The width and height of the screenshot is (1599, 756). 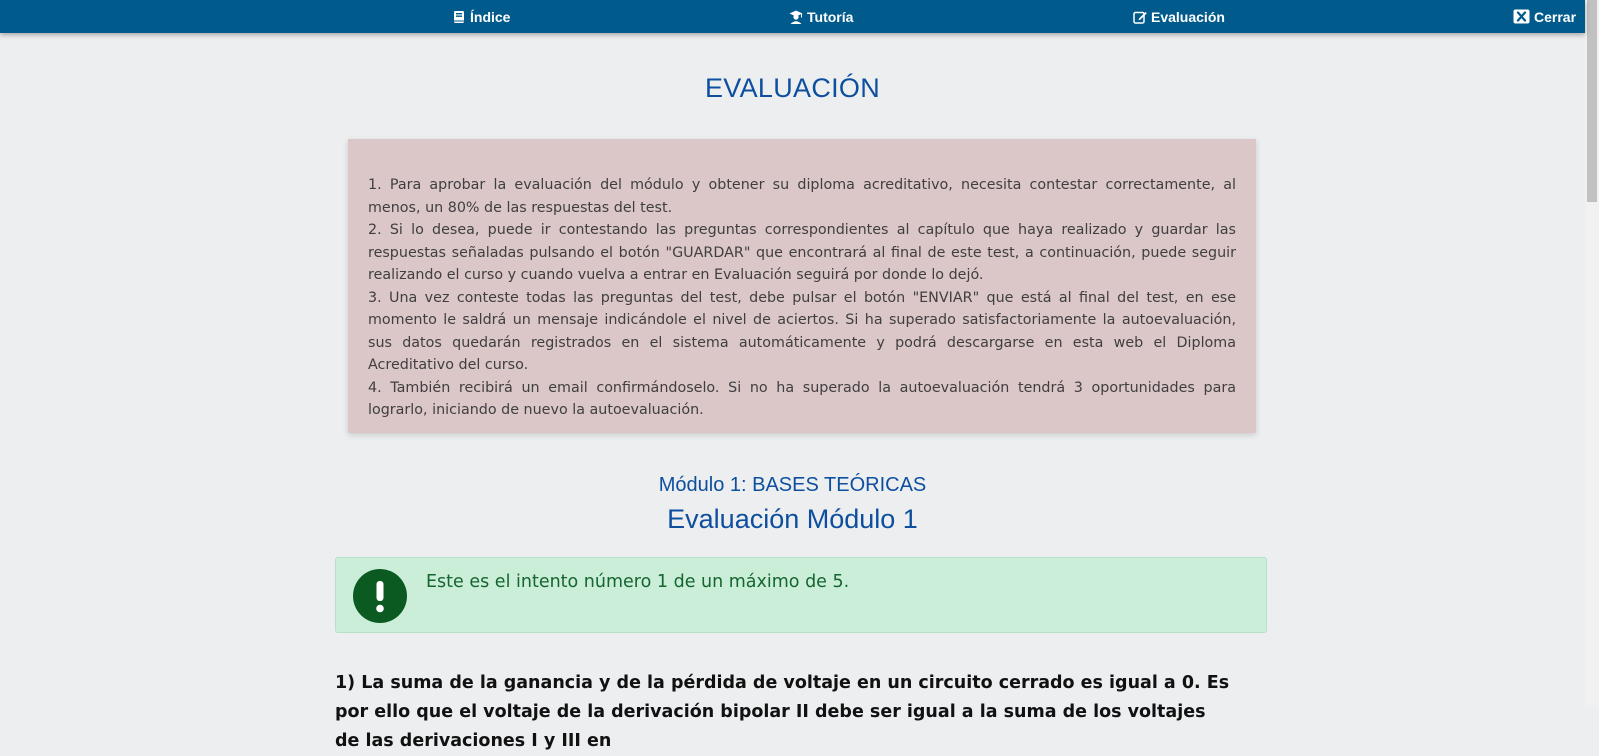 What do you see at coordinates (1521, 16) in the screenshot?
I see `close-icon` at bounding box center [1521, 16].